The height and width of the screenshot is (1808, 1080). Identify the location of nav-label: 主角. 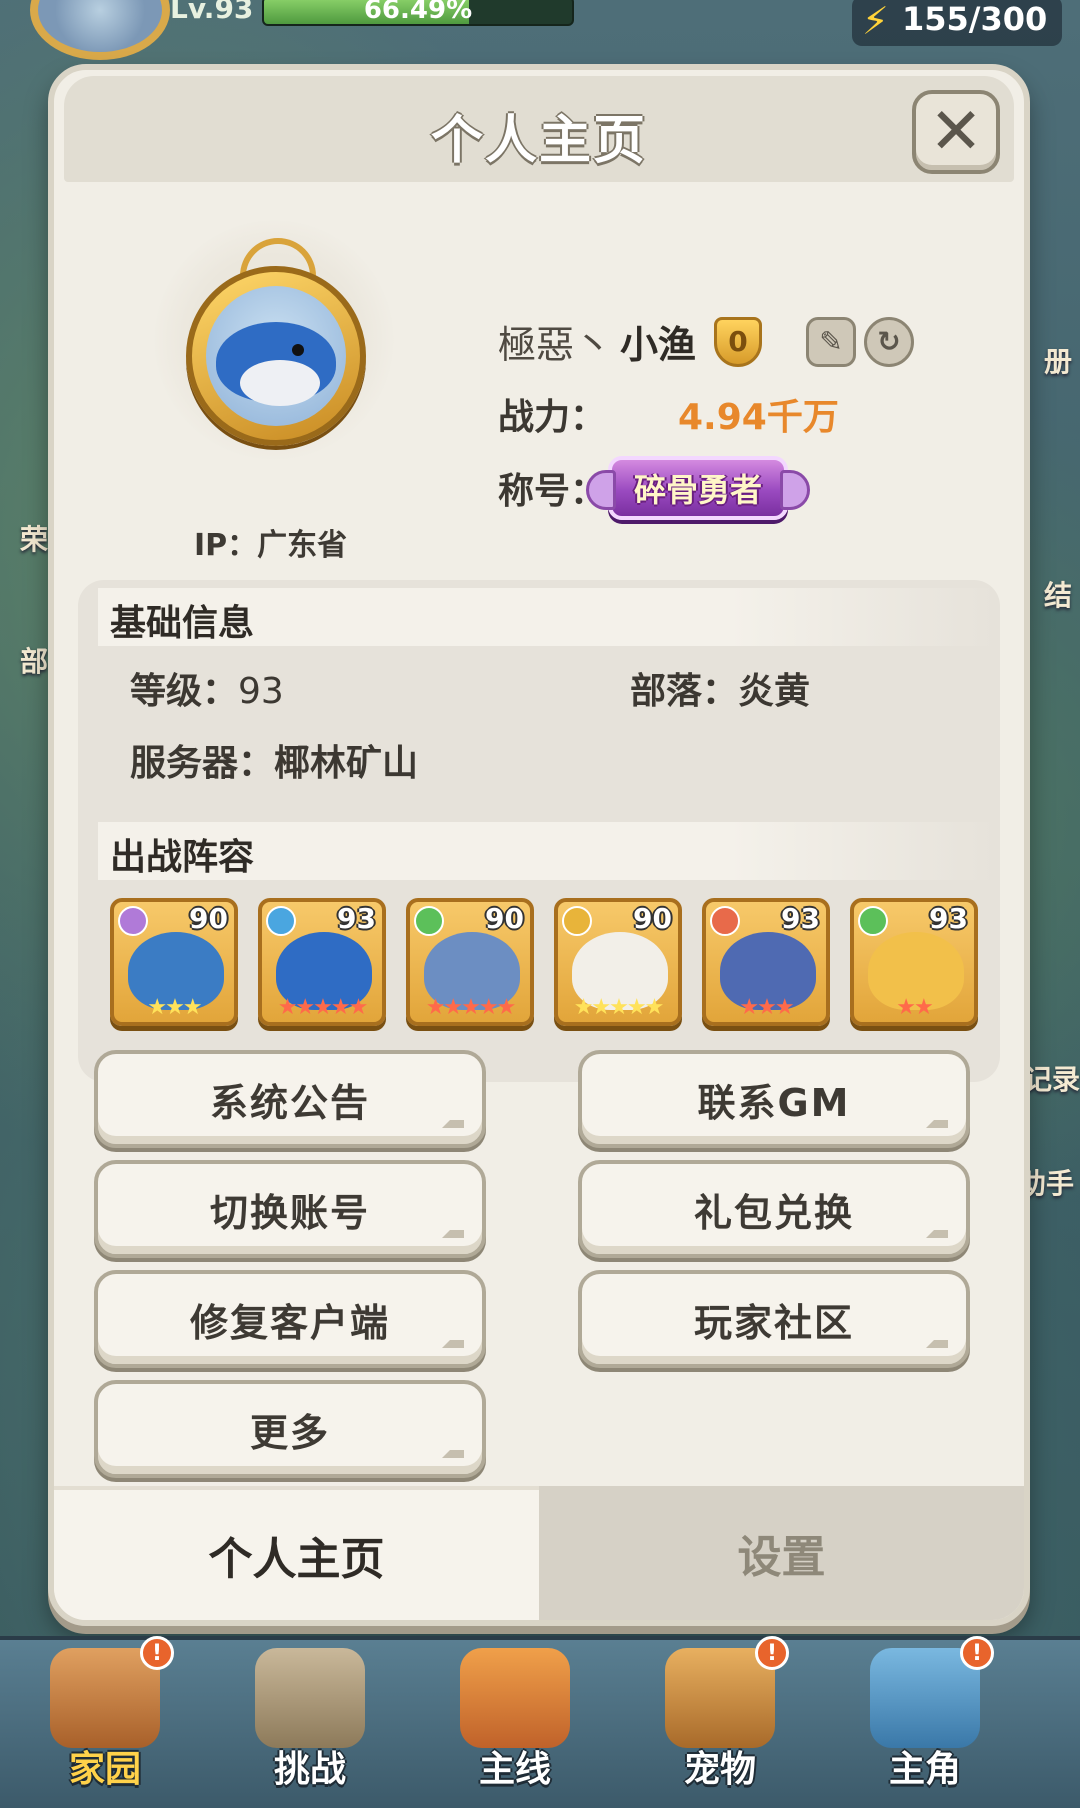
(924, 1769).